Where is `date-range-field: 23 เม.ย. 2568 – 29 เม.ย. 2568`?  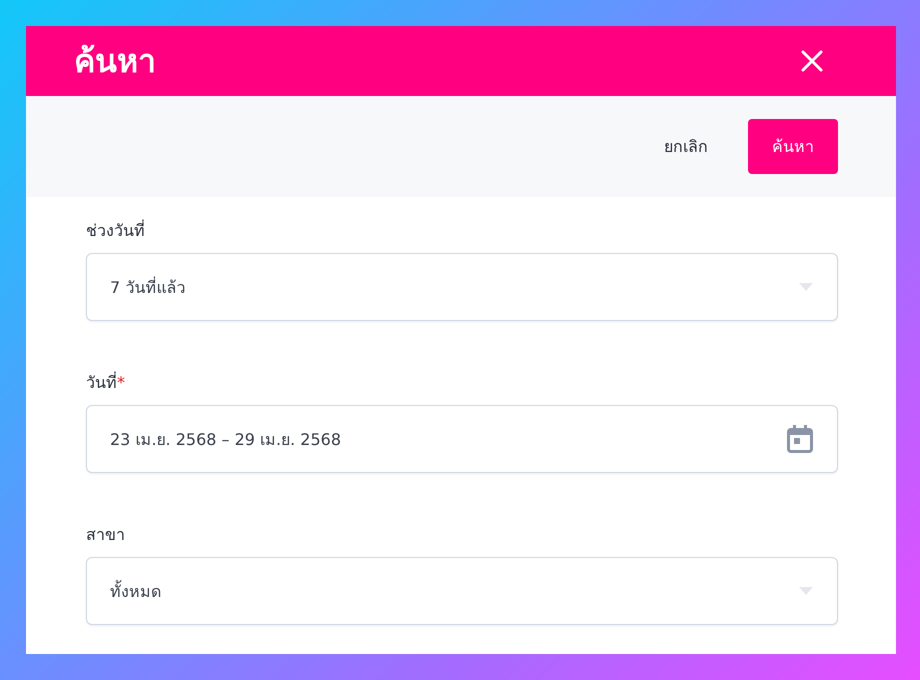
date-range-field: 23 เม.ย. 2568 – 29 เม.ย. 2568 is located at coordinates (462, 439).